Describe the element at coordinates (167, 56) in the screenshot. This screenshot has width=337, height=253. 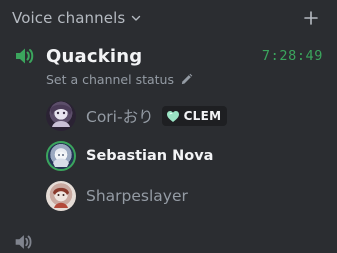
I see `voice-channel-quacking: Quacking 7:28:49` at that location.